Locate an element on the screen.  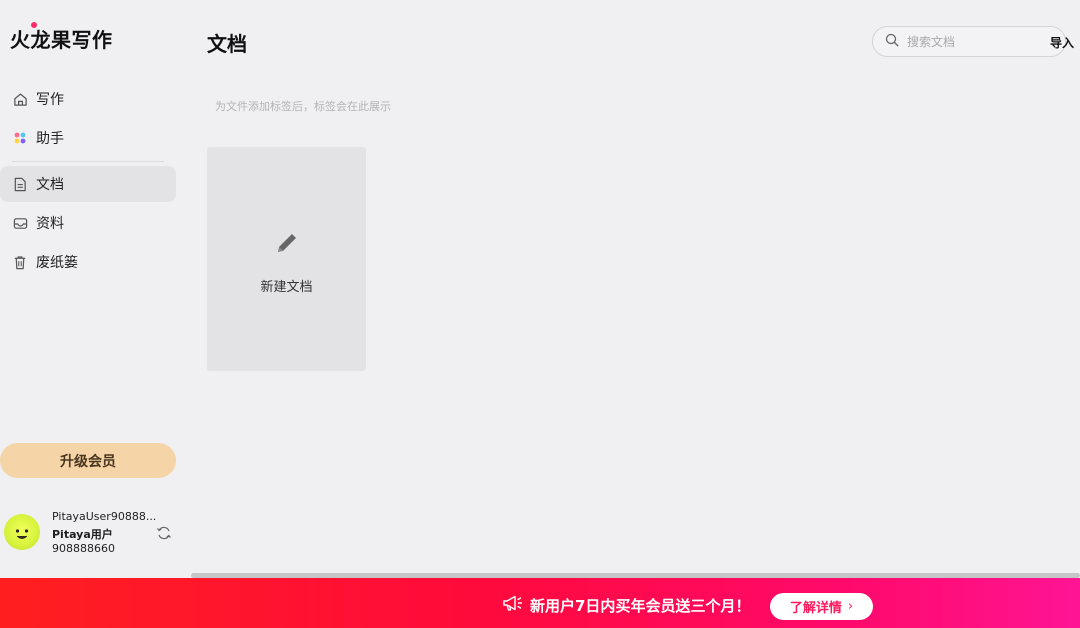
import-button: 导入 is located at coordinates (1062, 42).